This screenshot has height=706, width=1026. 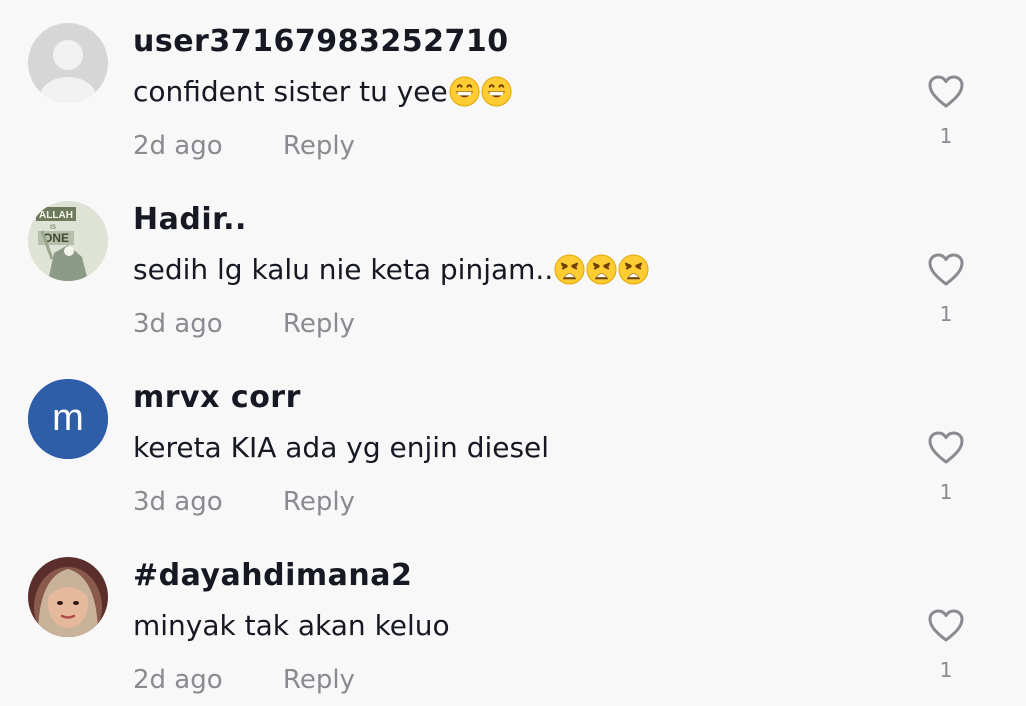 What do you see at coordinates (343, 269) in the screenshot?
I see `comment-text-content: sedih lg kalu nie keta pinjam..` at bounding box center [343, 269].